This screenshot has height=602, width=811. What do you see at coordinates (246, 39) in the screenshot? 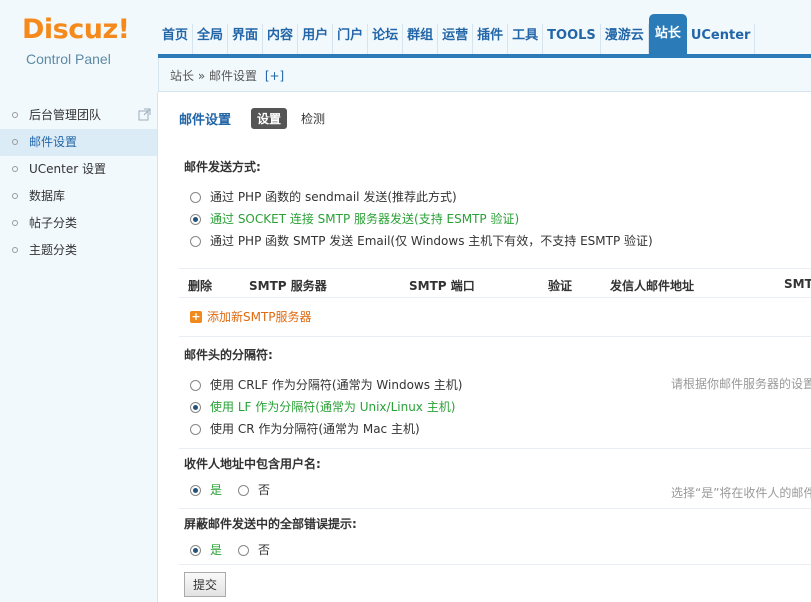
I see `nav-tab-style: 界面` at bounding box center [246, 39].